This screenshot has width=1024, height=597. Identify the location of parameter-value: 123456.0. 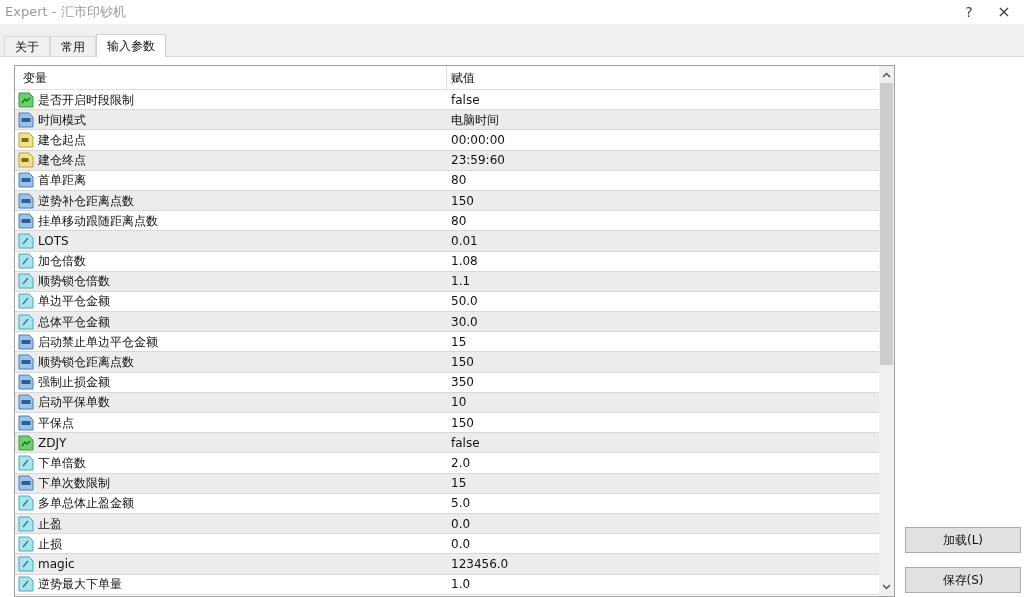
(478, 563).